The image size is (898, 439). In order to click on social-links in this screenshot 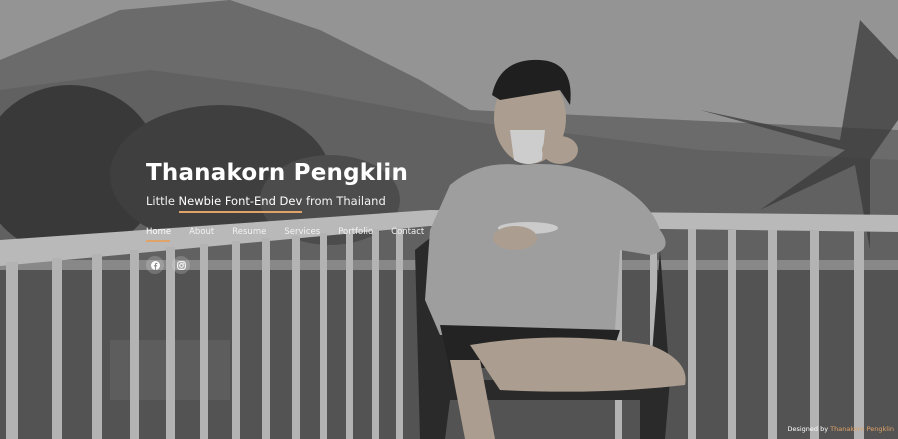, I will do `click(168, 265)`.